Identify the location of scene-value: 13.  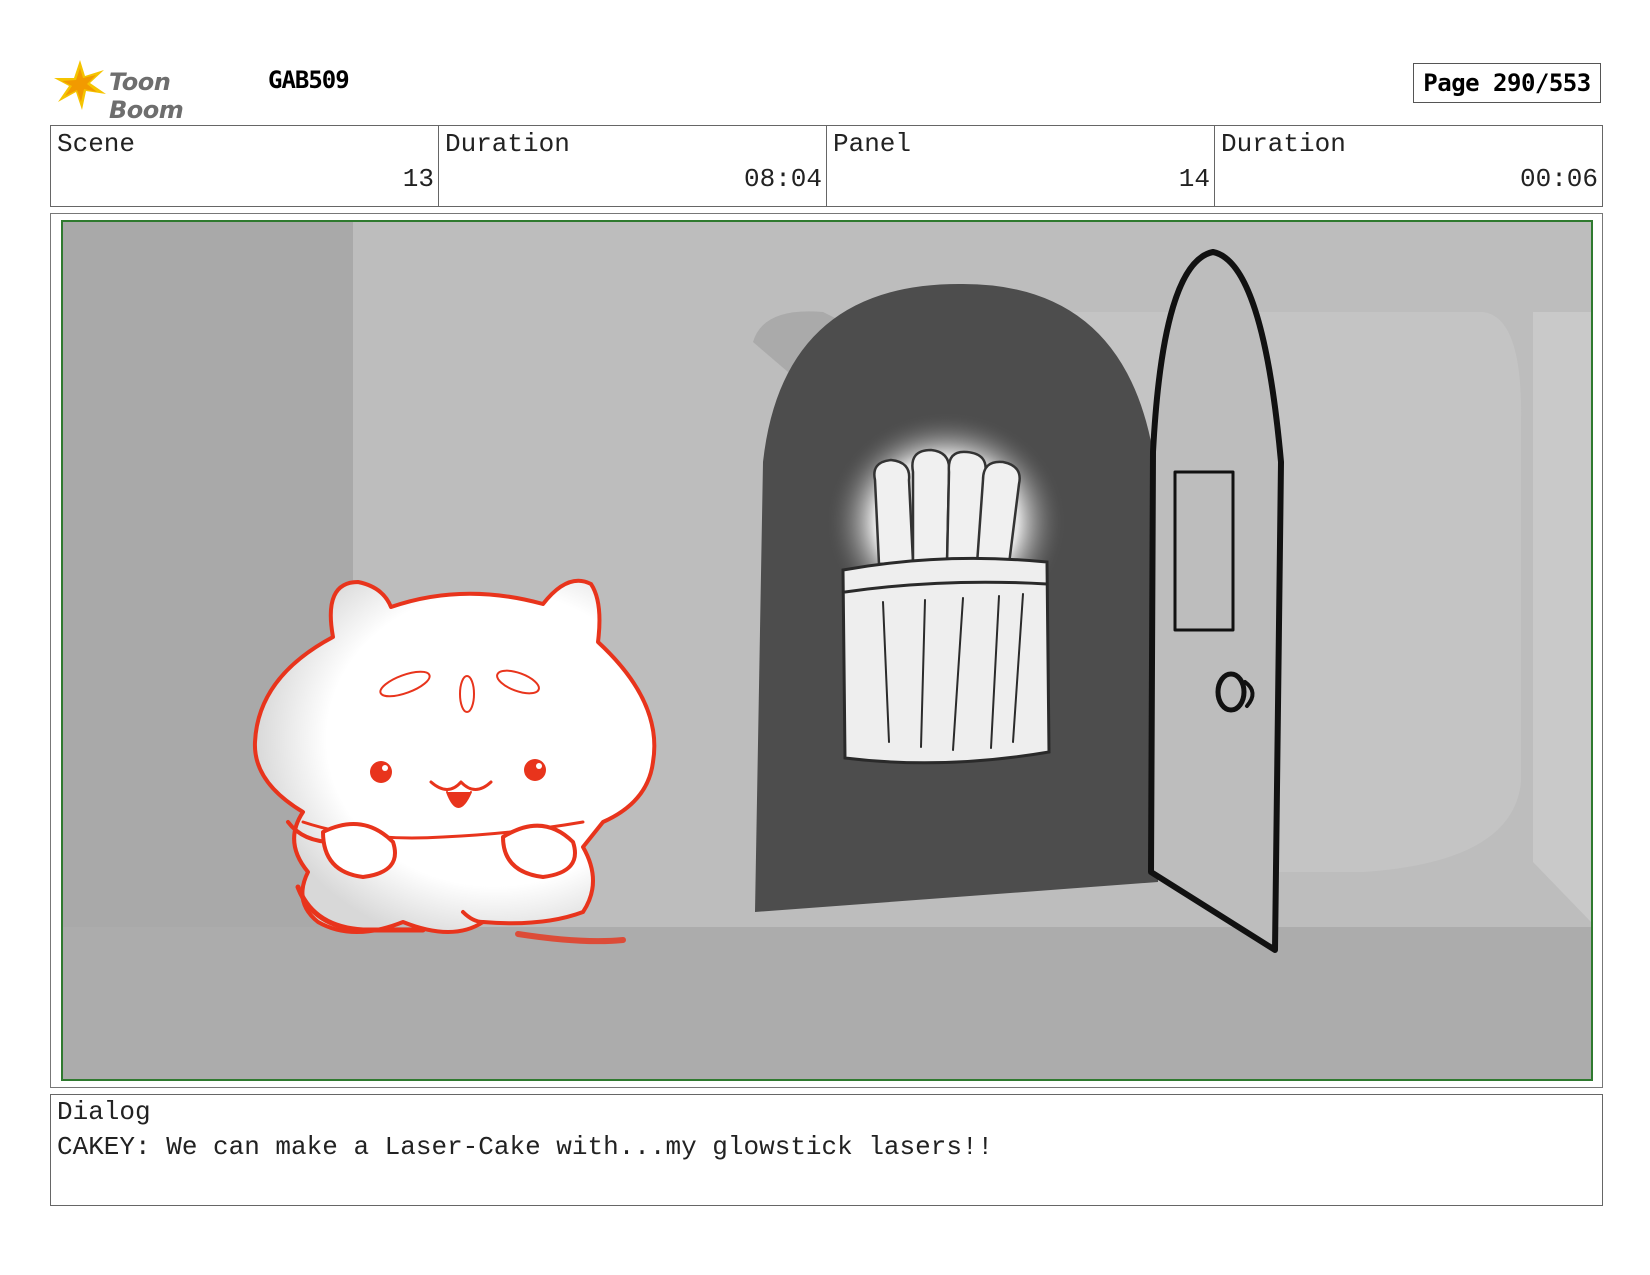
(418, 179).